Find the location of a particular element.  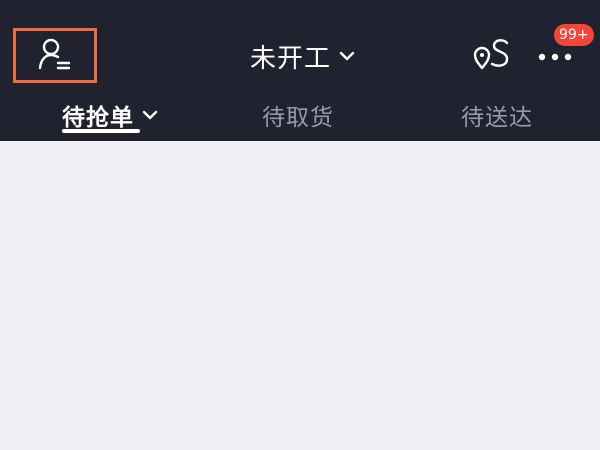

user-list-icon is located at coordinates (55, 56).